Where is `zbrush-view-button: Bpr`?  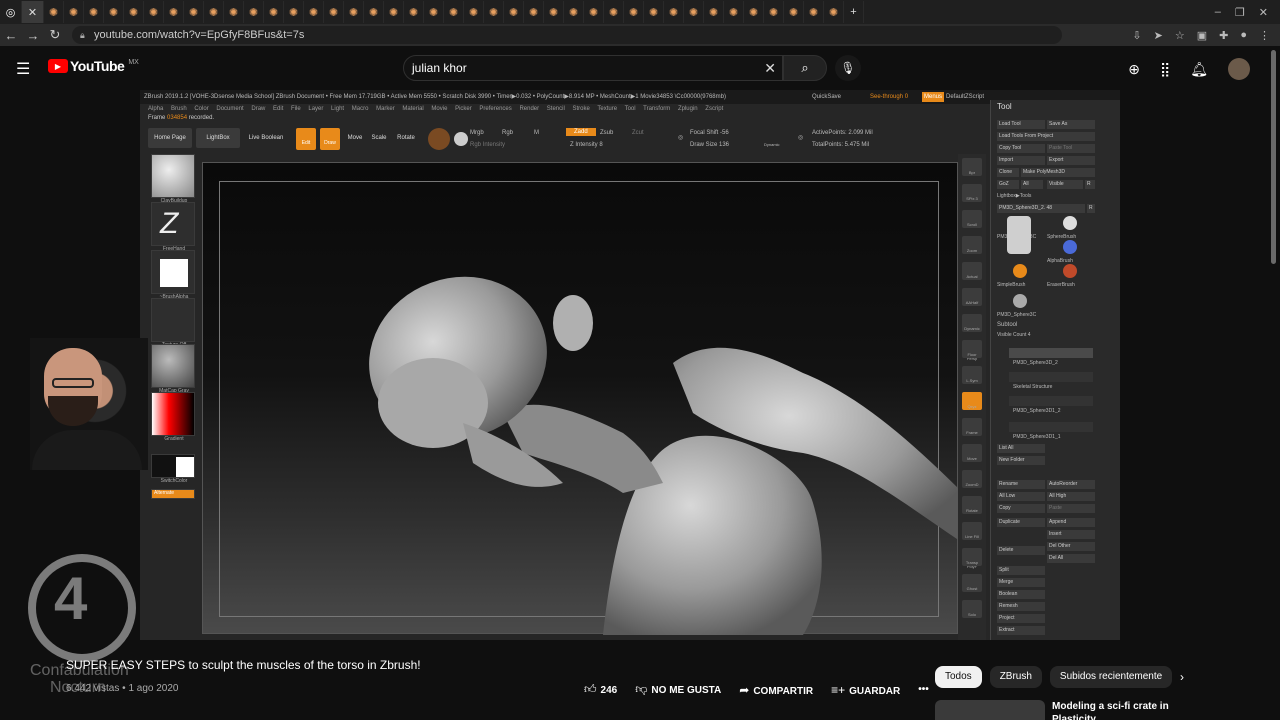
zbrush-view-button: Bpr is located at coordinates (972, 167).